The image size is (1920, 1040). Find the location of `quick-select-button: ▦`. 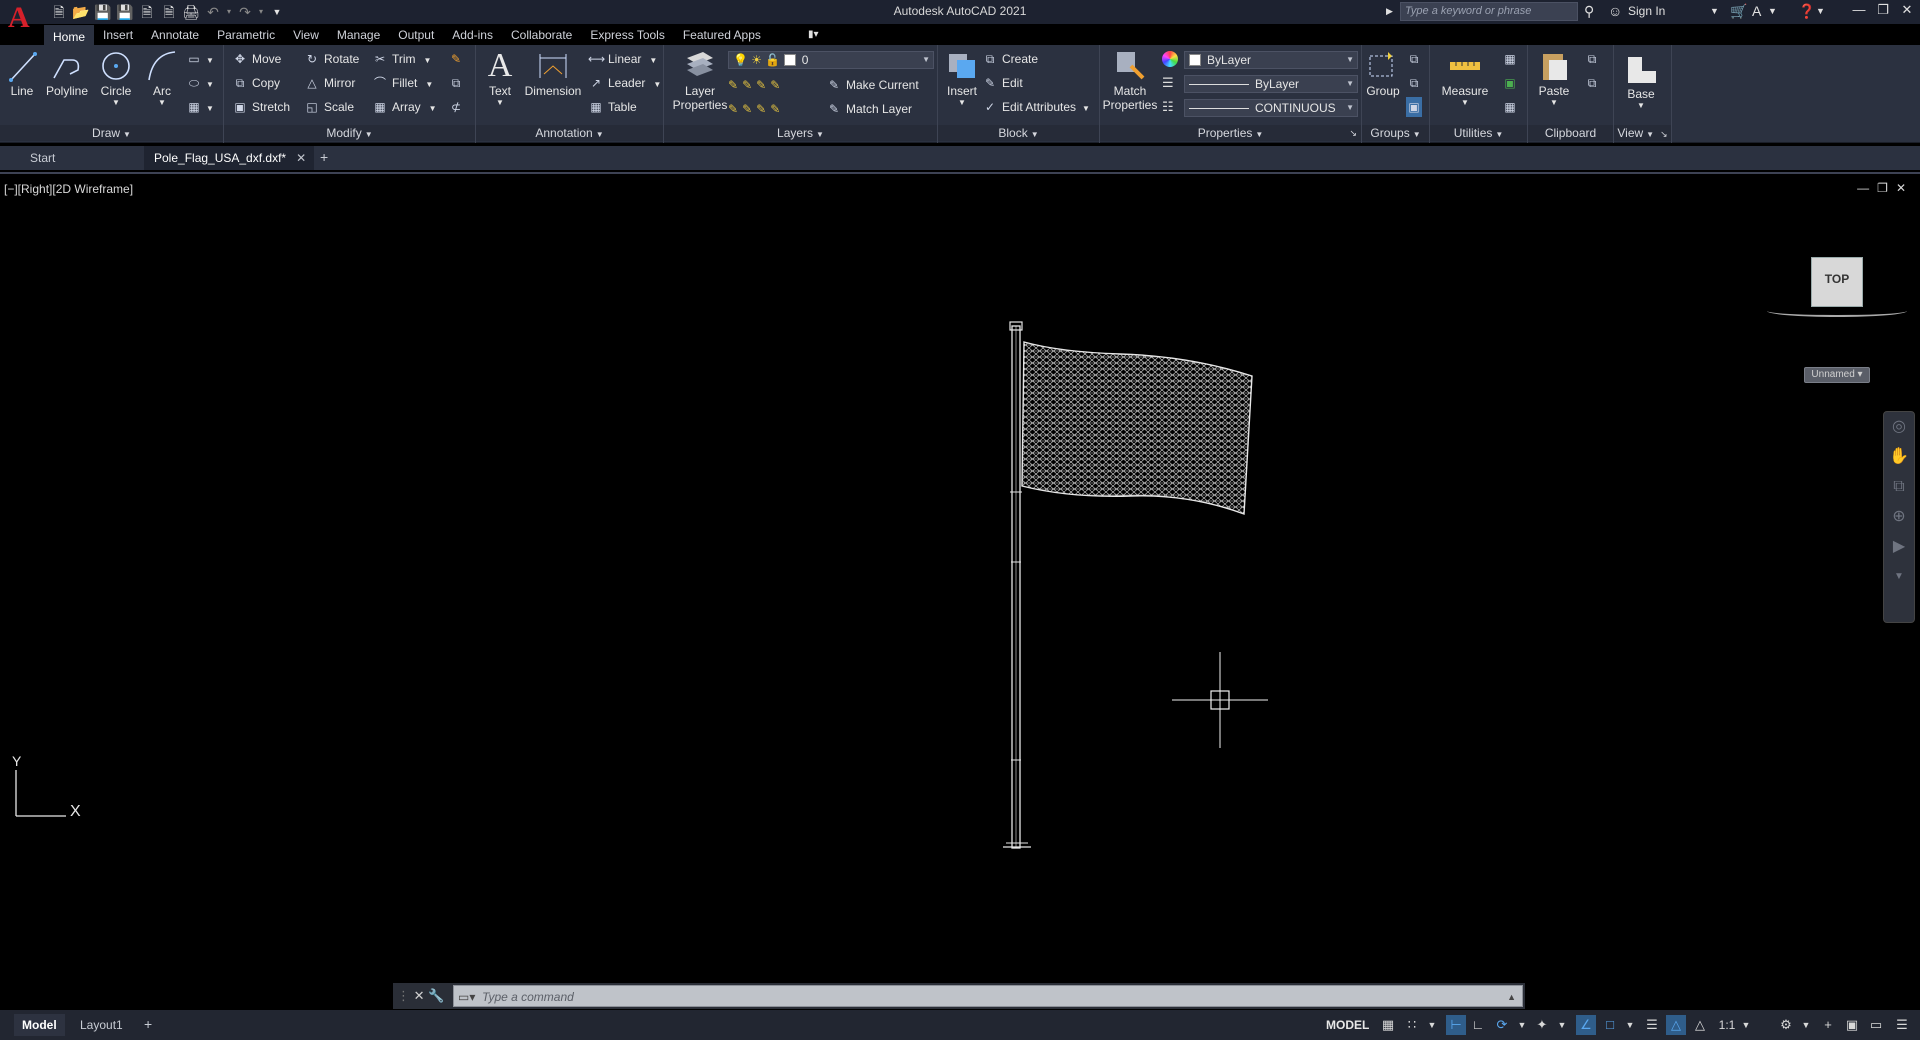

quick-select-button: ▦ is located at coordinates (1512, 59).